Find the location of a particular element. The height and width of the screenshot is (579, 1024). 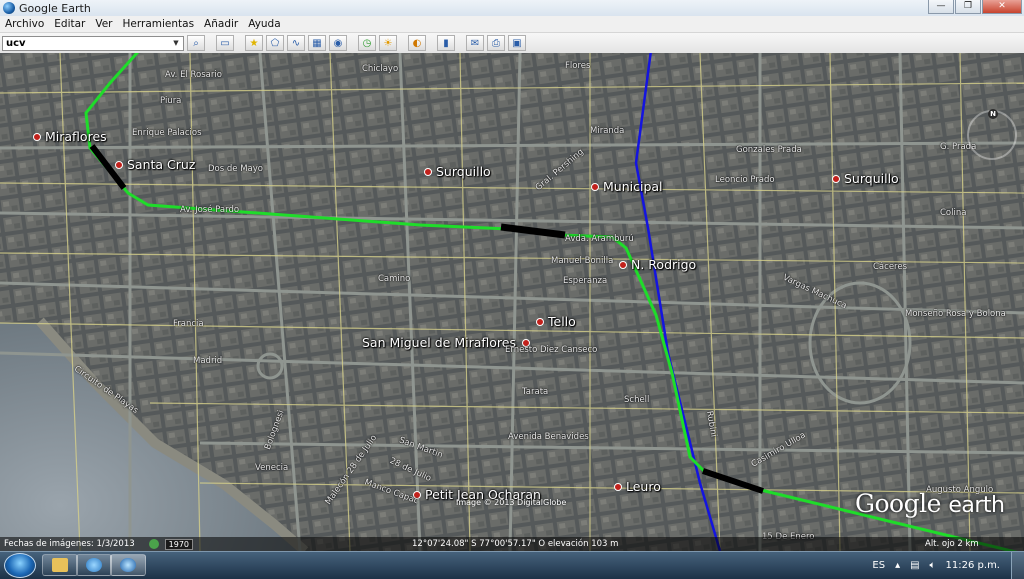

magnifier-icon: ⌕ is located at coordinates (196, 43).